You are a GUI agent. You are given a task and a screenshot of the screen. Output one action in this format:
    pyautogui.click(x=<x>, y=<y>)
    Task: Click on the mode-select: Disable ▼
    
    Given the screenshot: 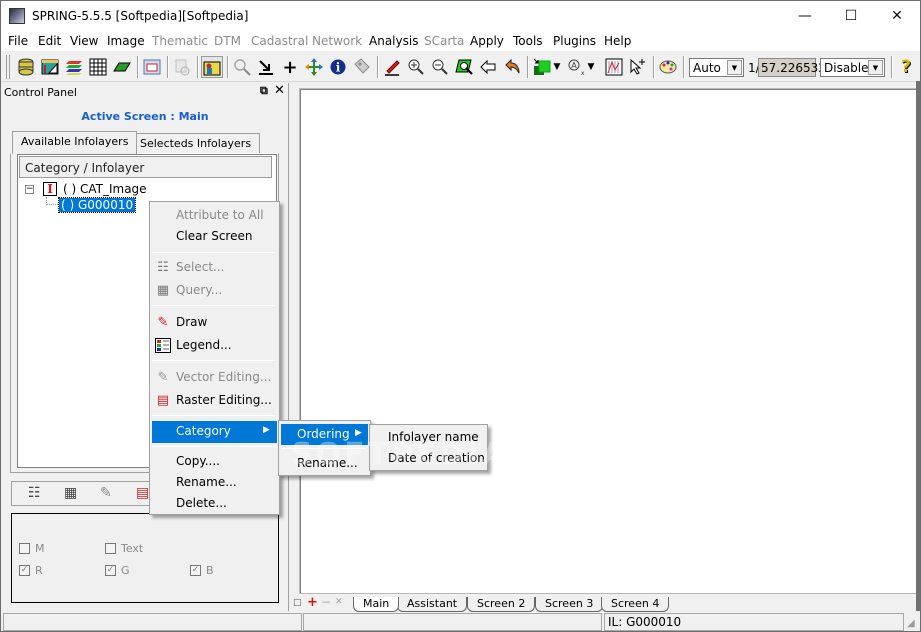 What is the action you would take?
    pyautogui.click(x=852, y=67)
    